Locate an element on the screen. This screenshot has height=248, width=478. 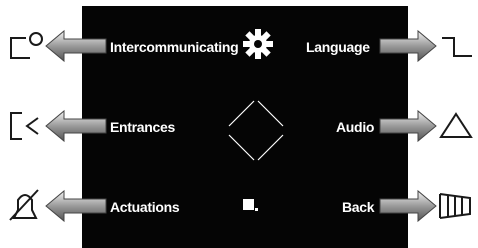
menu-item-back: Back is located at coordinates (389, 206).